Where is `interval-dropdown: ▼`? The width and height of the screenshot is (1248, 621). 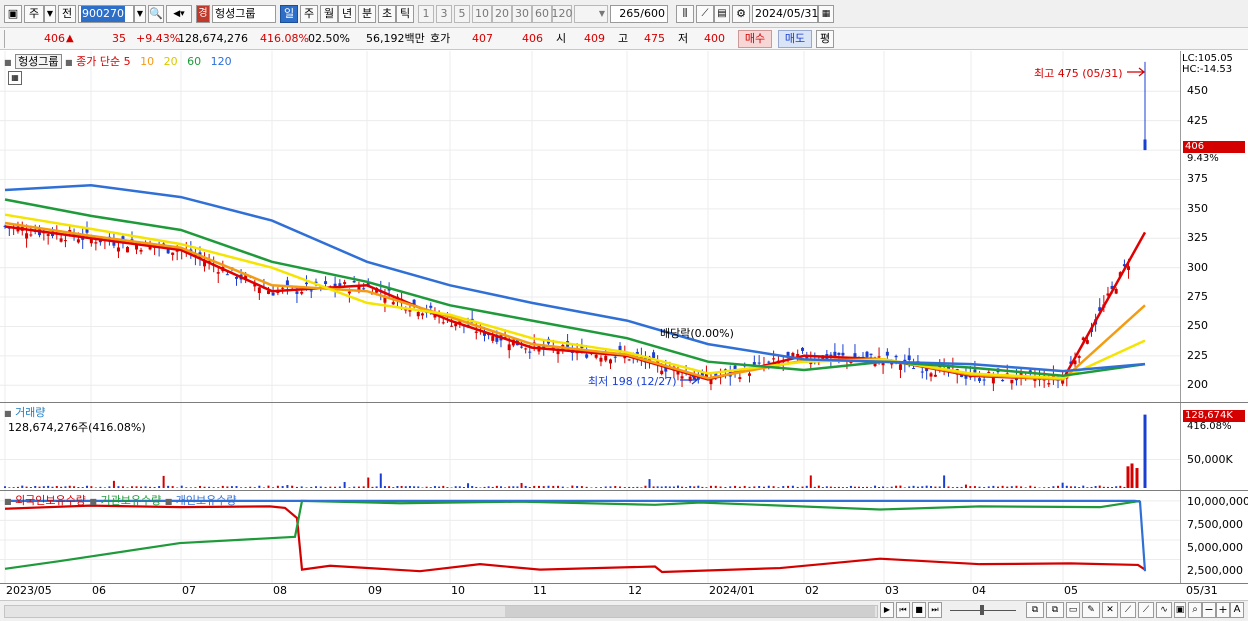
interval-dropdown: ▼ is located at coordinates (591, 14).